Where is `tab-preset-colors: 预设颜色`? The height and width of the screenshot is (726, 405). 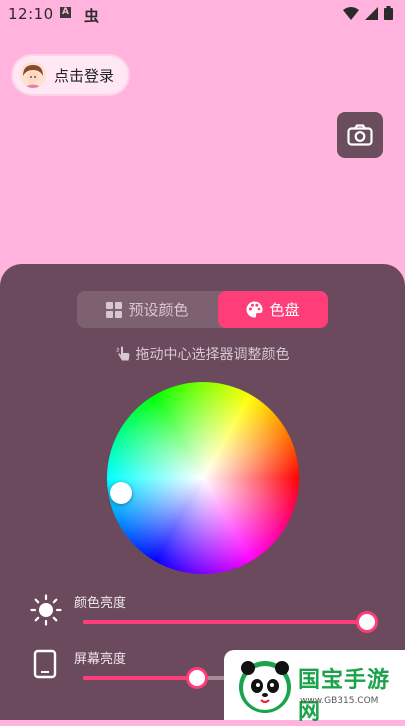
tab-preset-colors: 预设颜色 is located at coordinates (147, 309).